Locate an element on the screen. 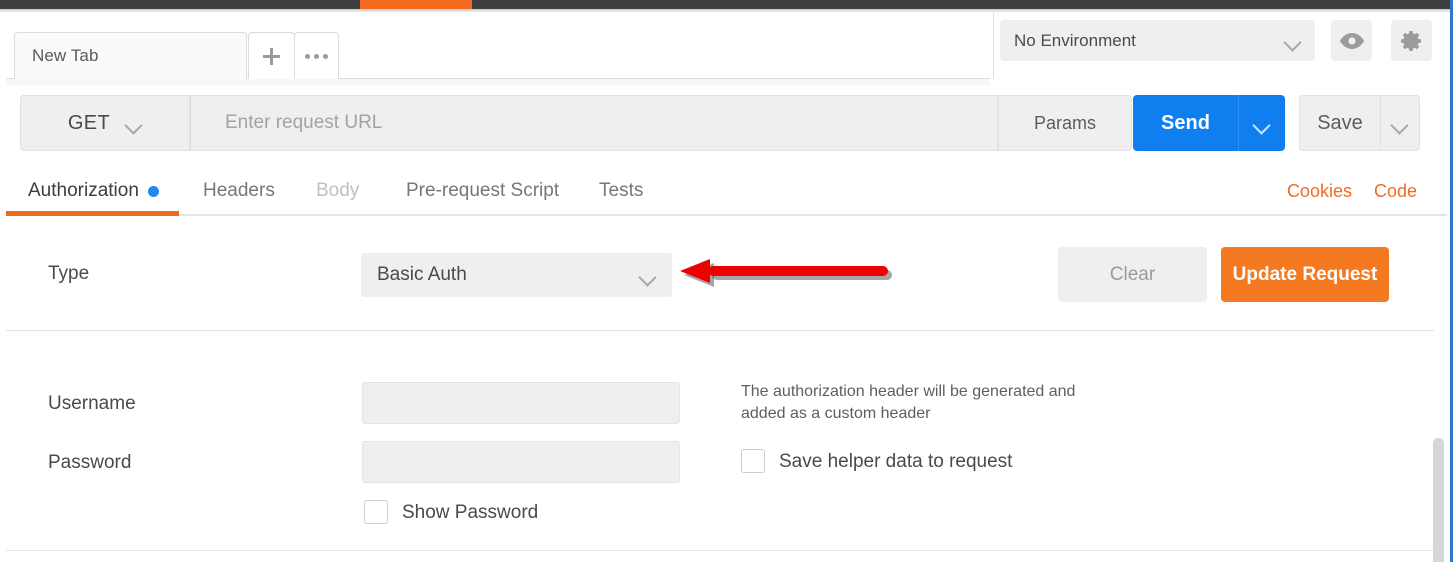 The height and width of the screenshot is (562, 1453). save-helper-data-checkbox is located at coordinates (753, 461).